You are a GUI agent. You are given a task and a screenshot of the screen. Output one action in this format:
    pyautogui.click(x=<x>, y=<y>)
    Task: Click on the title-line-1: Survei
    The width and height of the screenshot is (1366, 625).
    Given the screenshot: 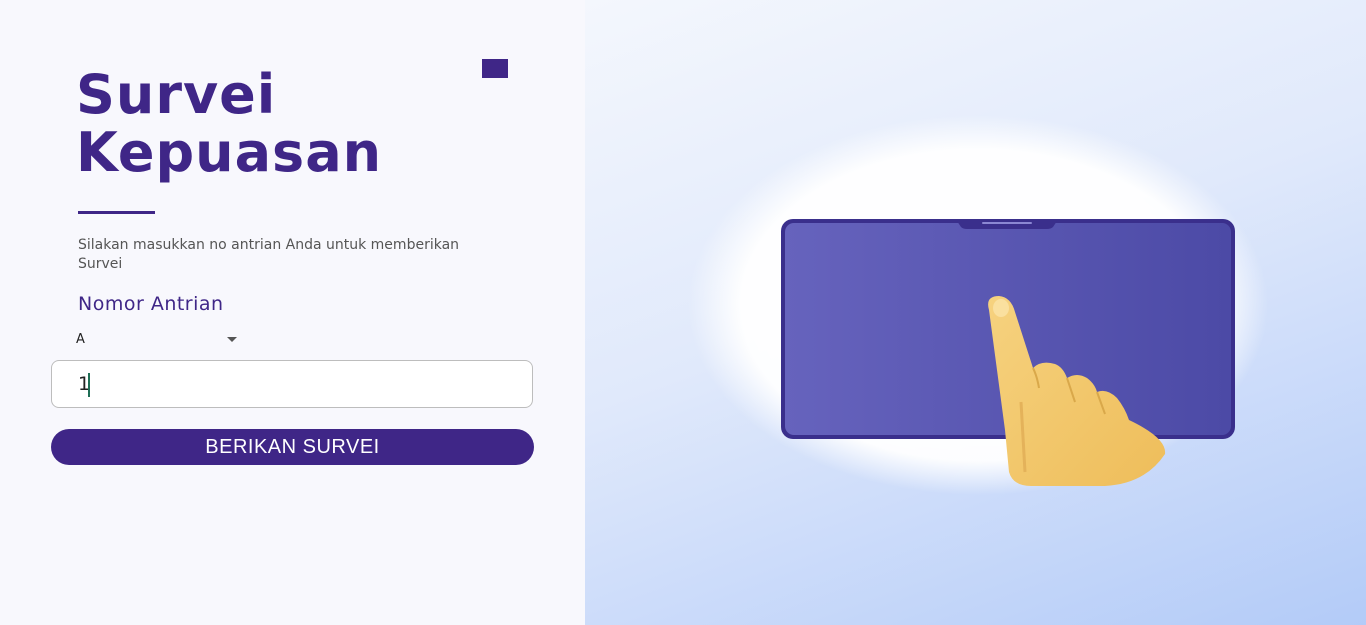 What is the action you would take?
    pyautogui.click(x=176, y=94)
    